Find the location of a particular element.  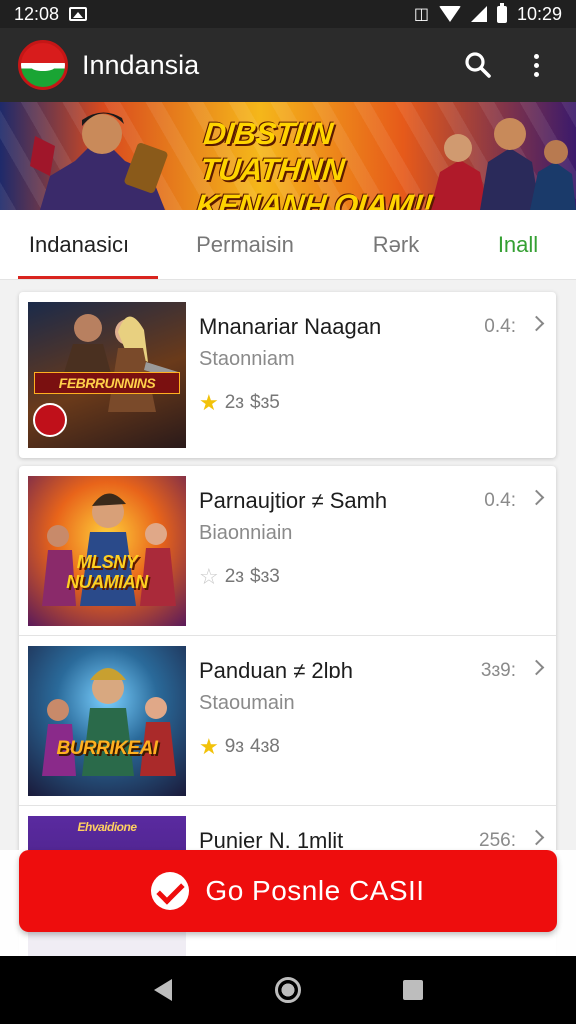

tab-label: Permaisin is located at coordinates (245, 244).